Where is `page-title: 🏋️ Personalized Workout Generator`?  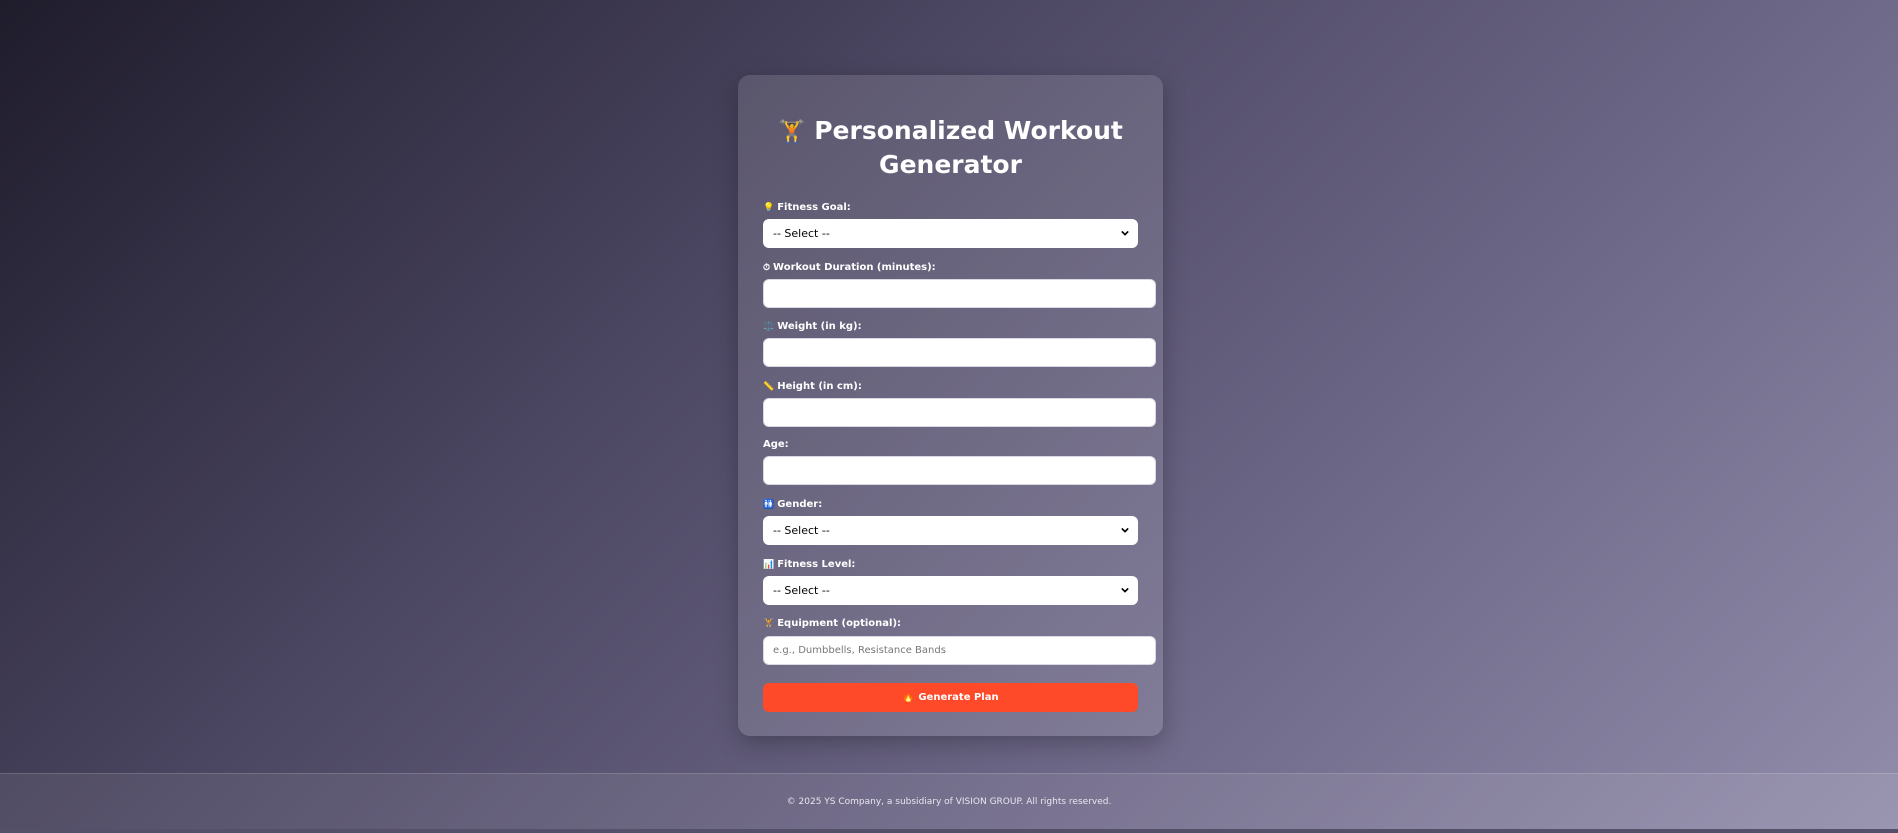 page-title: 🏋️ Personalized Workout Generator is located at coordinates (950, 148).